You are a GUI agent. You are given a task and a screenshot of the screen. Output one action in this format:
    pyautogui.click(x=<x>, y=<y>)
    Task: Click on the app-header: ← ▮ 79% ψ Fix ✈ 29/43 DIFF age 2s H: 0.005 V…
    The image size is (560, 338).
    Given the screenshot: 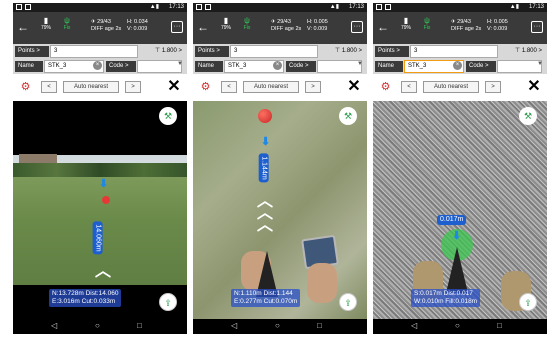 What is the action you would take?
    pyautogui.click(x=280, y=28)
    